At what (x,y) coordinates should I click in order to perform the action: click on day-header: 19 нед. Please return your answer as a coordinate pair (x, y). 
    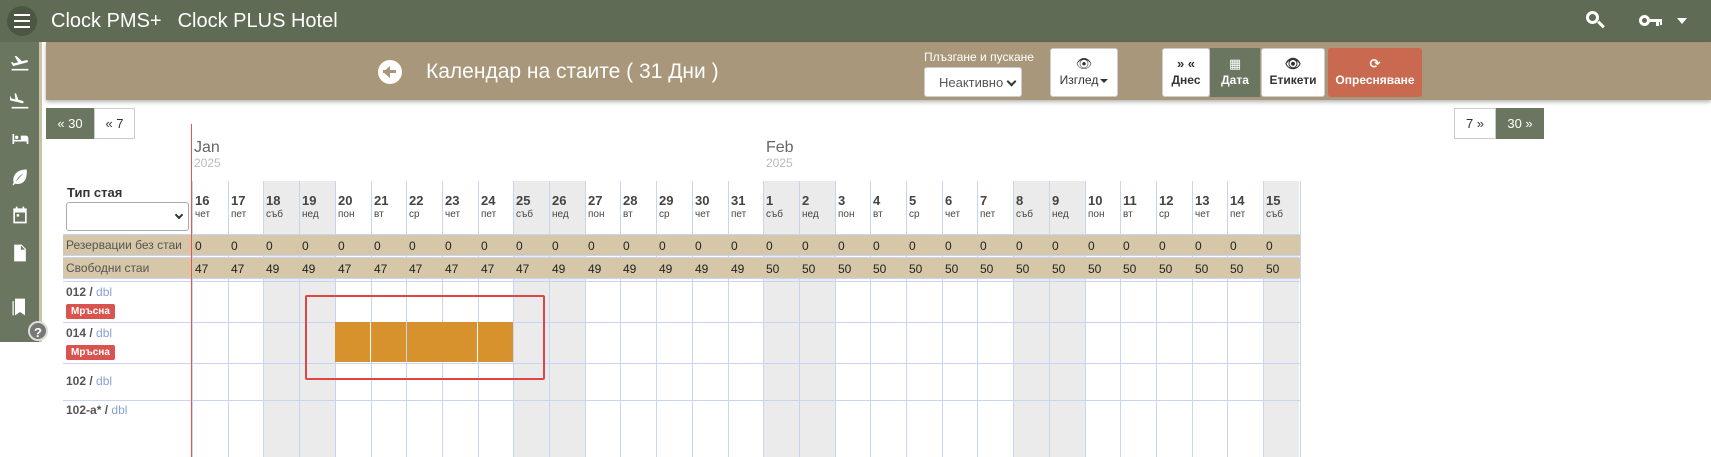
    Looking at the image, I should click on (317, 206).